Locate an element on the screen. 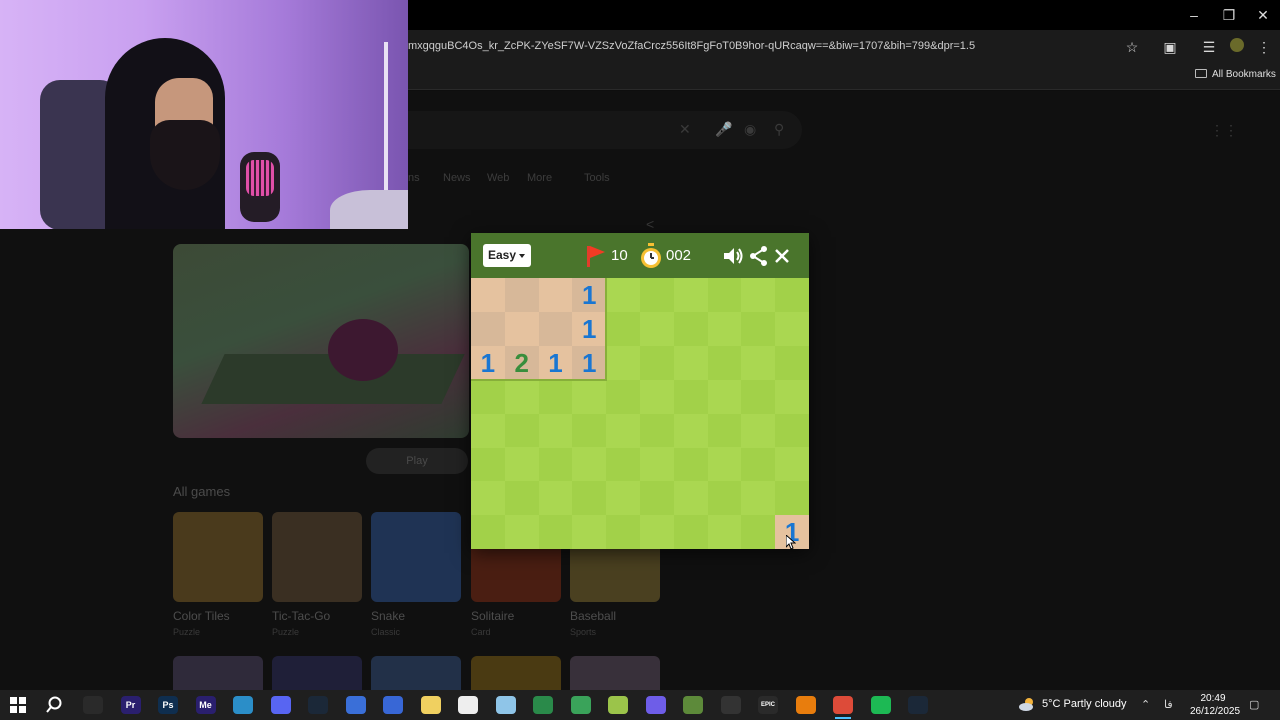 The width and height of the screenshot is (1280, 720). profile-avatar-icon is located at coordinates (1237, 47).